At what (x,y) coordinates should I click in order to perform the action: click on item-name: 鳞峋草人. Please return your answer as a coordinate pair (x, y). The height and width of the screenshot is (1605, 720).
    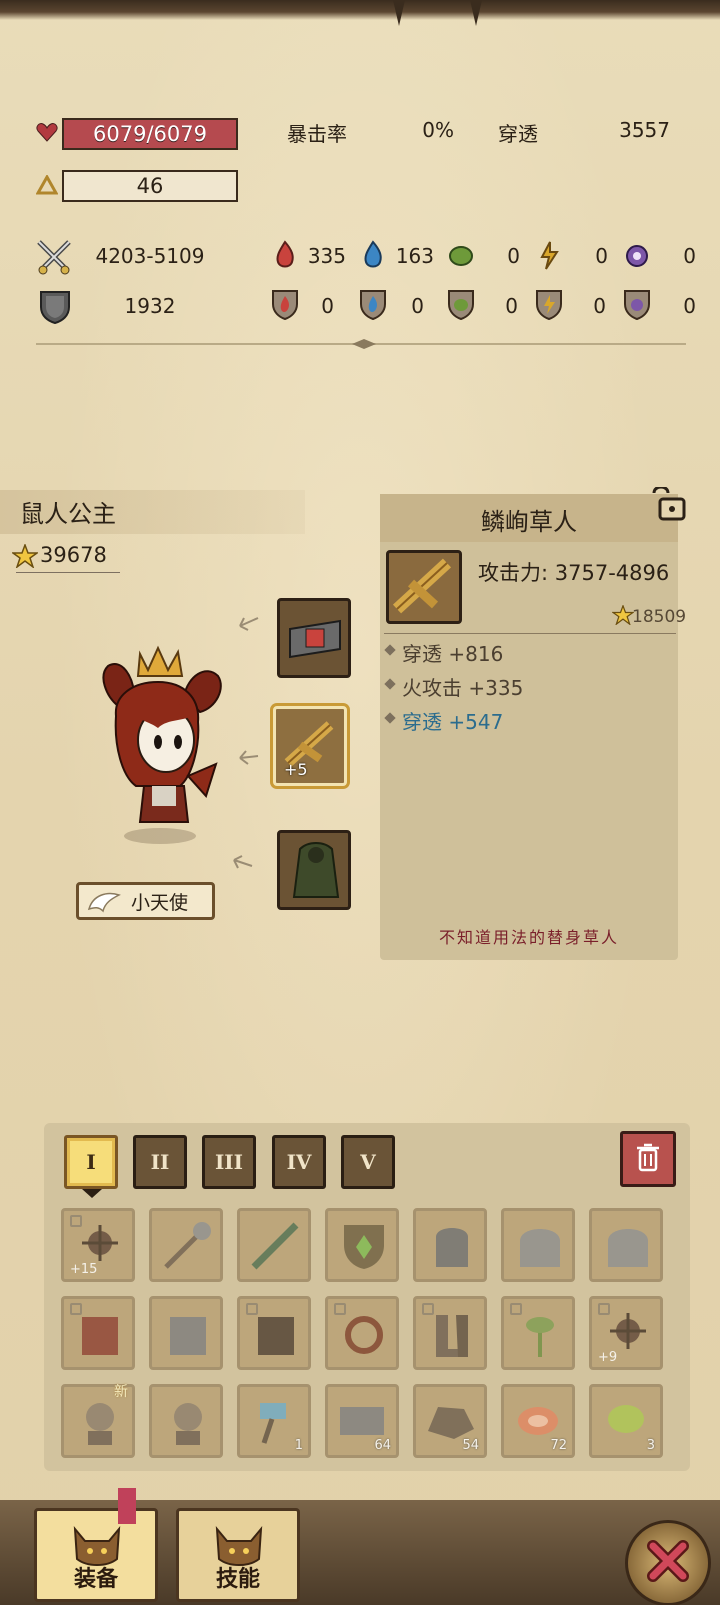
    Looking at the image, I should click on (529, 522).